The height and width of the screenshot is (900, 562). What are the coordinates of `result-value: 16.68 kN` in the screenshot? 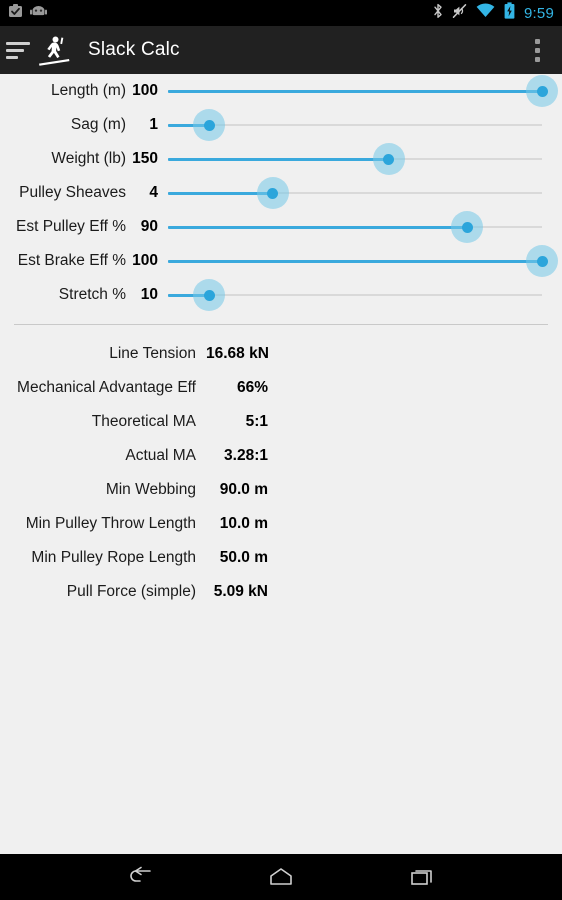 It's located at (237, 353).